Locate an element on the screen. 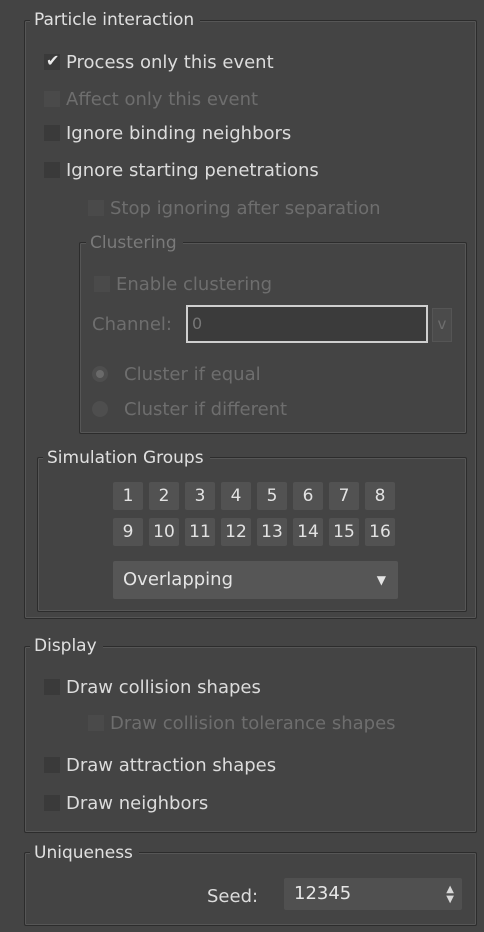 This screenshot has width=484, height=932. stop-ignoring-checkbox: Stop ignoring after separation is located at coordinates (234, 208).